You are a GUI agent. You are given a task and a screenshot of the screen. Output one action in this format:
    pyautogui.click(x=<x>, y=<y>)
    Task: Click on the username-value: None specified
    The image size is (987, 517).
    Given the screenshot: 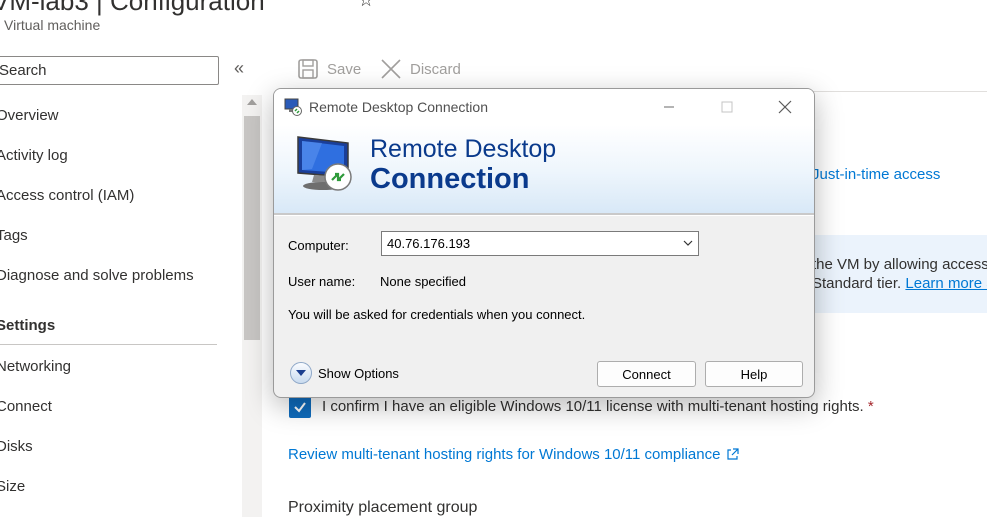 What is the action you would take?
    pyautogui.click(x=423, y=281)
    